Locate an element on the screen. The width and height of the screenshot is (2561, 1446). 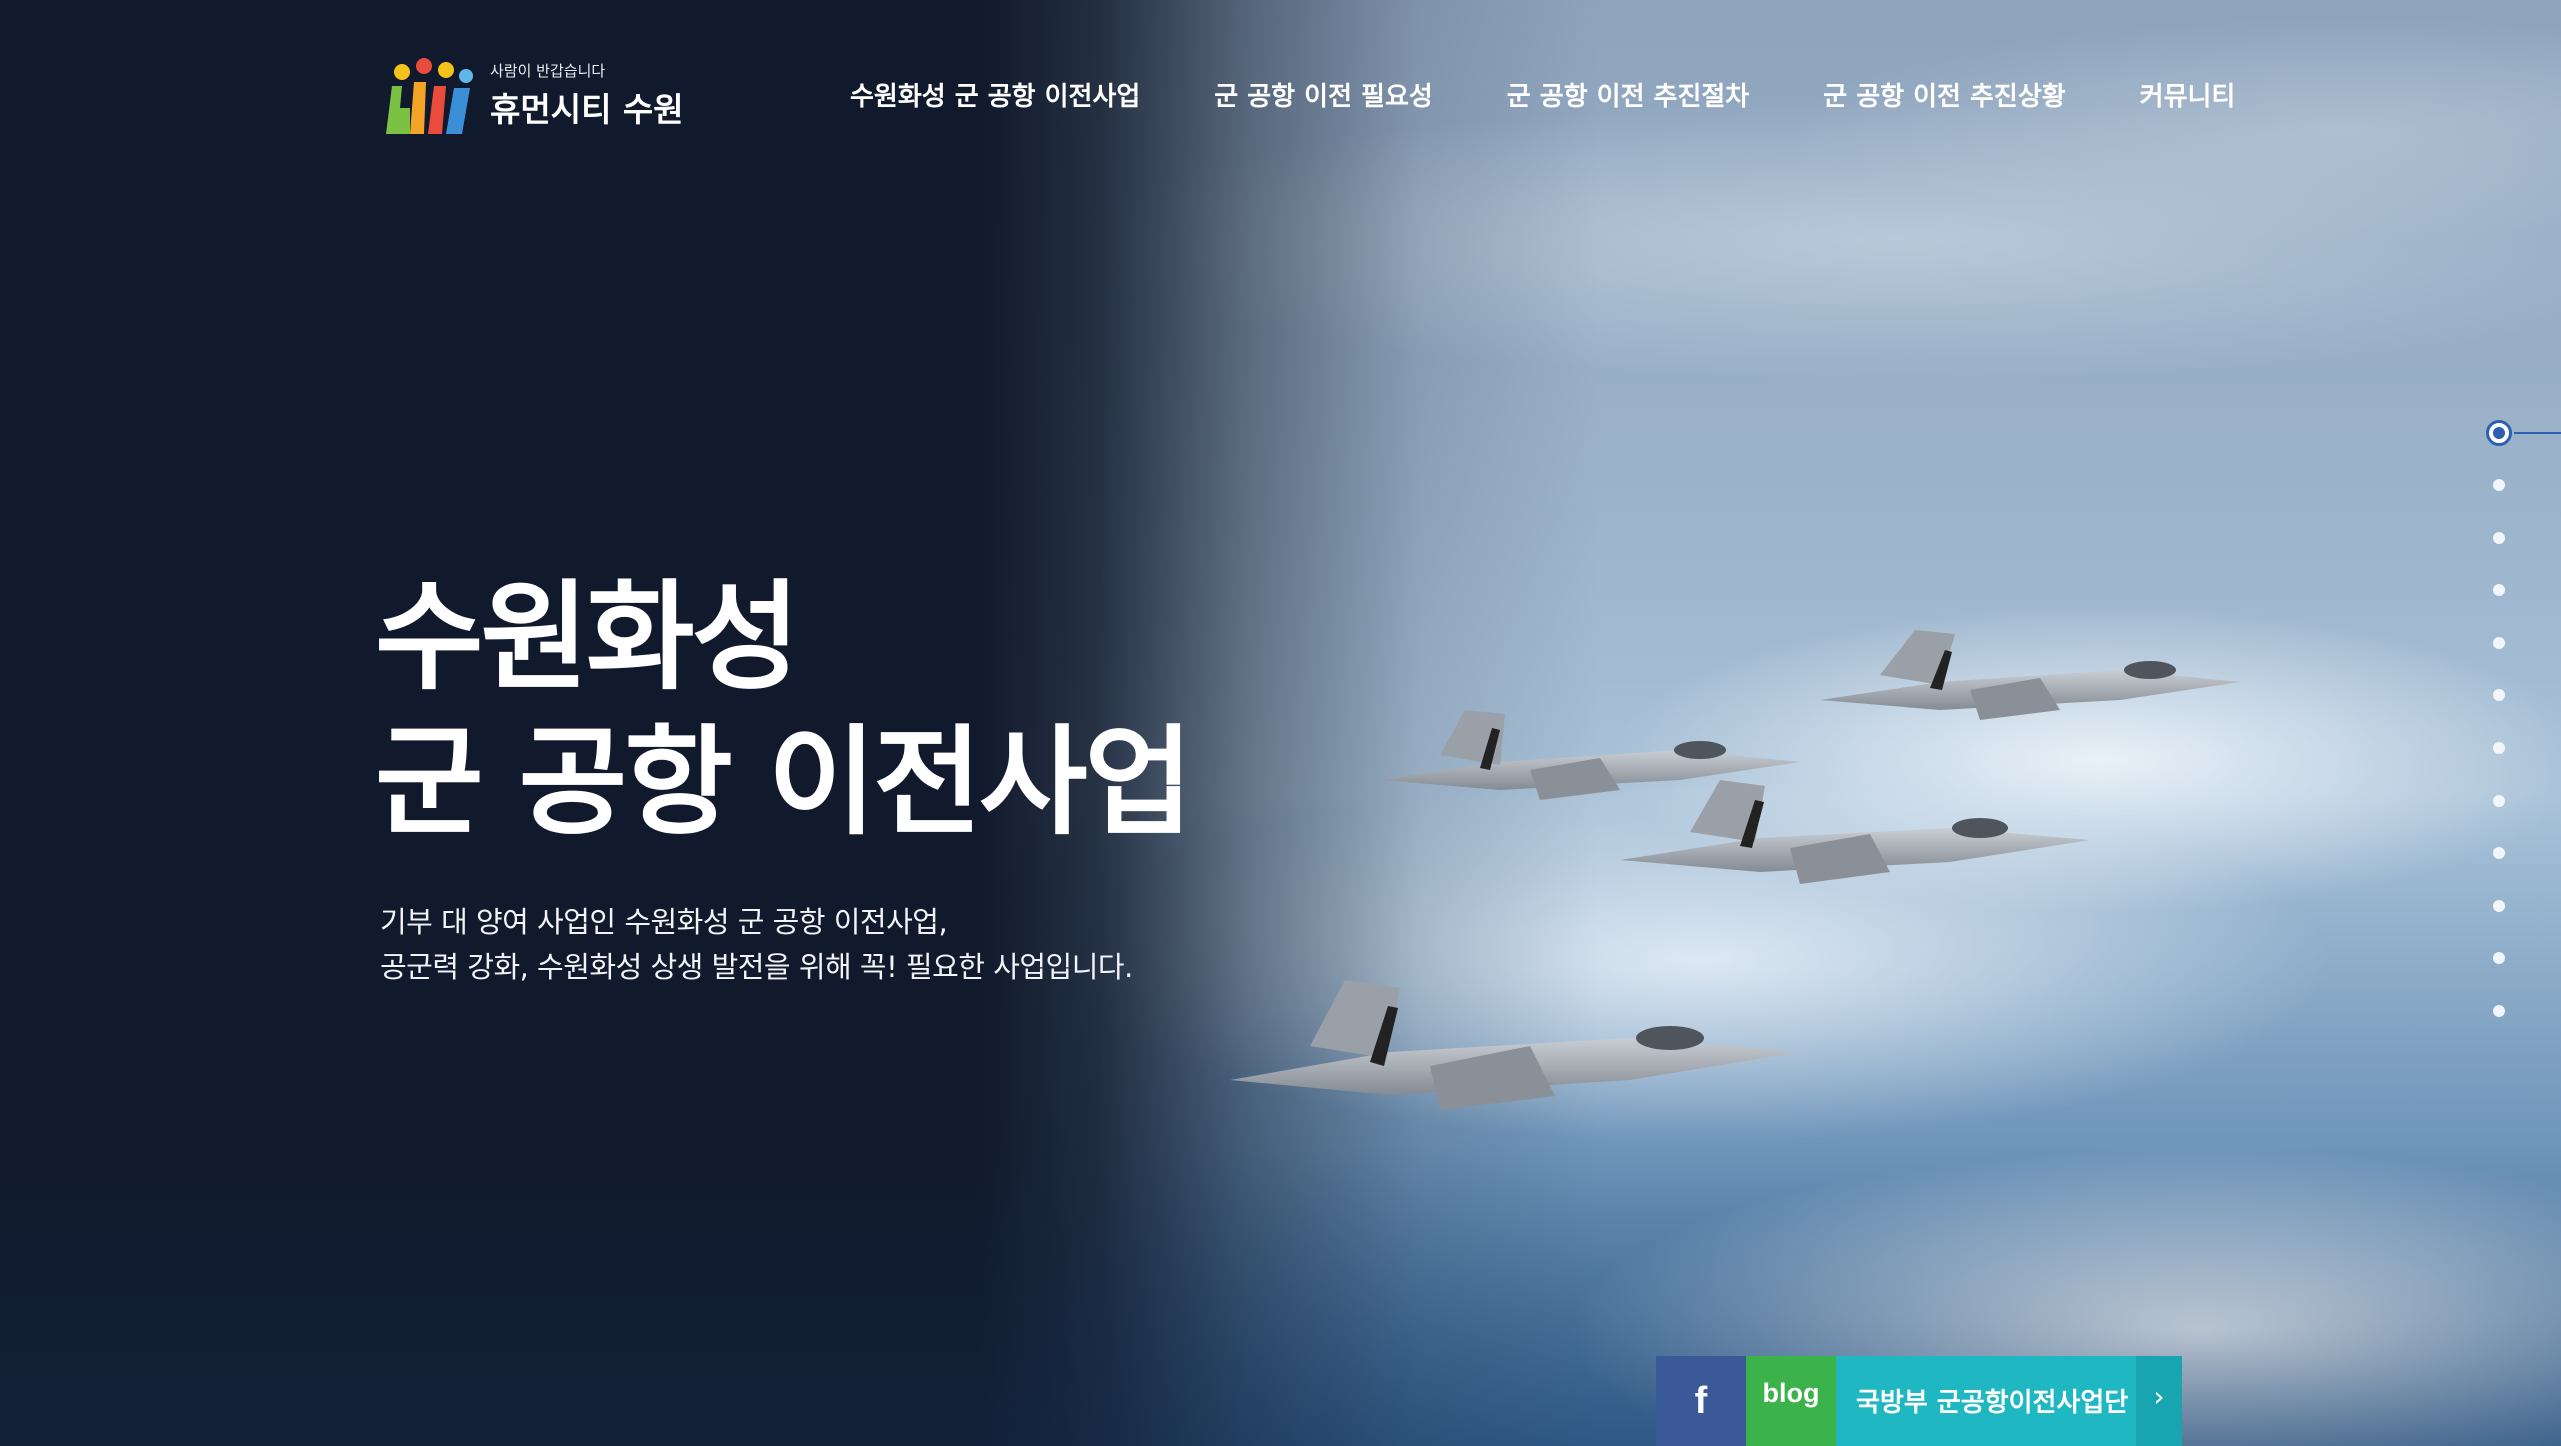
hero-title-line-1: 수원화성 is located at coordinates (587, 637).